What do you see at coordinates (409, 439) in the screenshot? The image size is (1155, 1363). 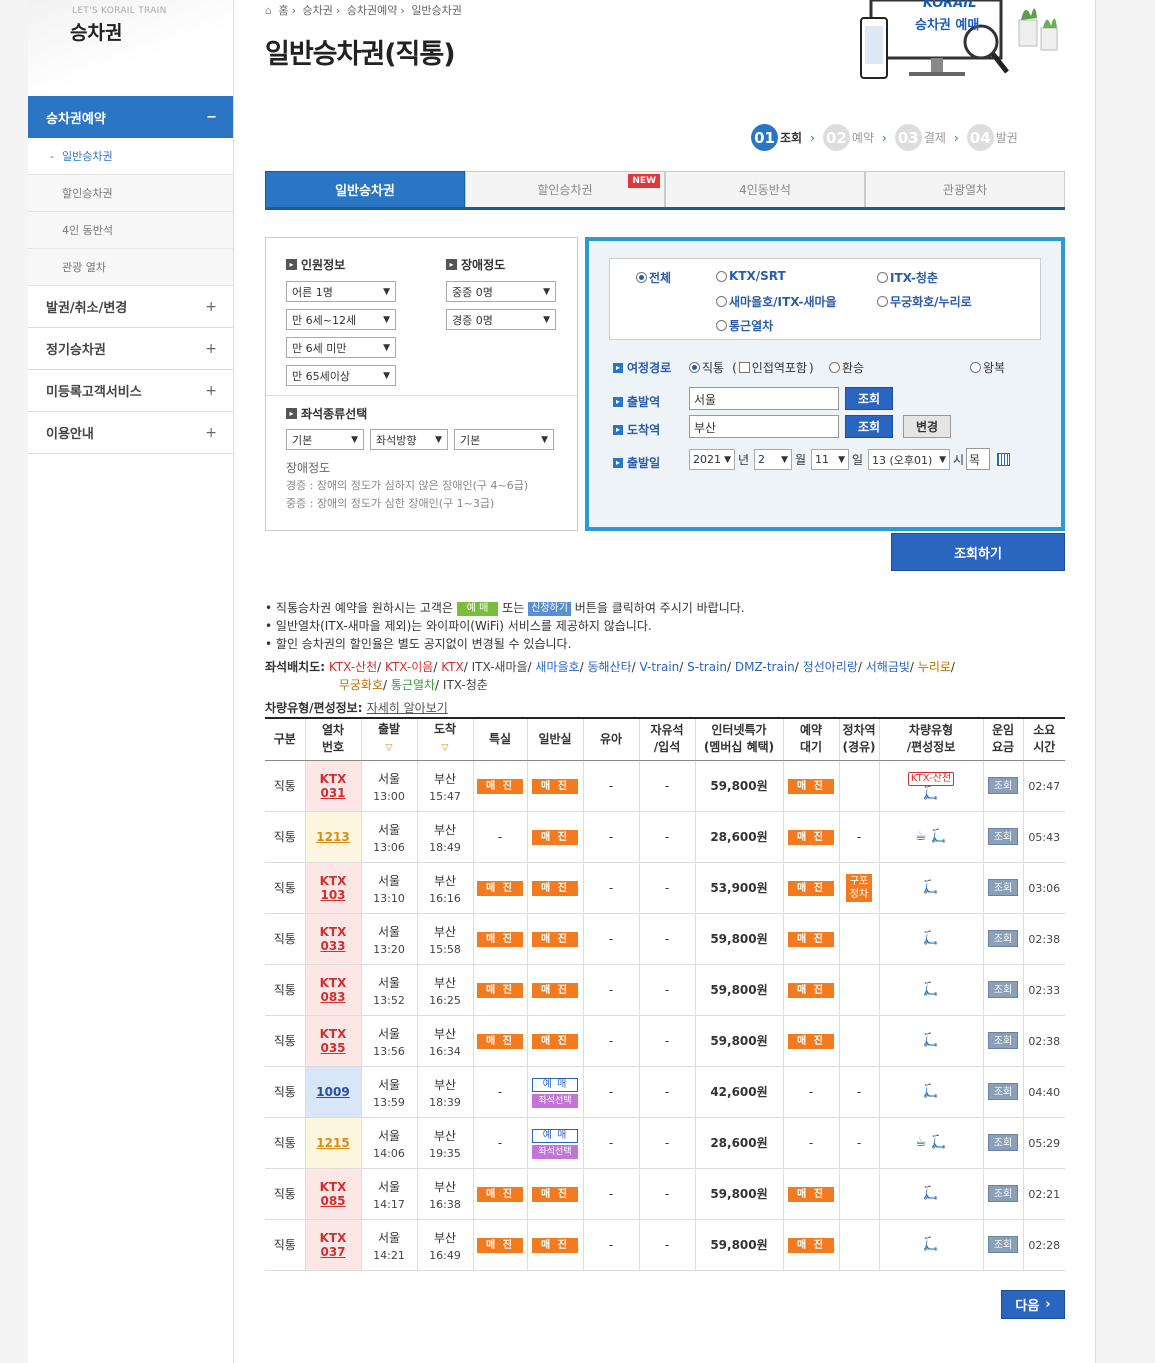 I see `seat-direction-select: 좌석방향 ▼` at bounding box center [409, 439].